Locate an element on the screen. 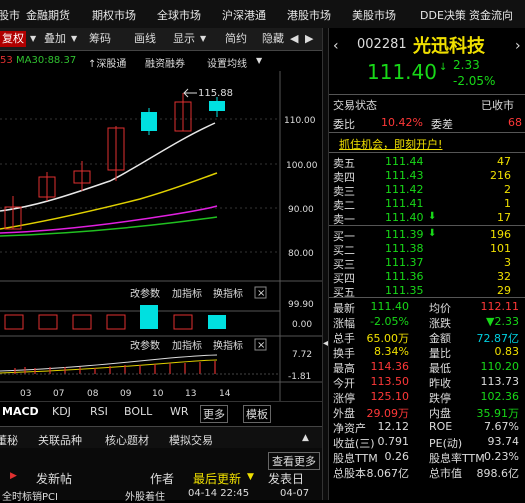 This screenshot has width=525, height=503. weibi-value: 10.42% is located at coordinates (402, 122).